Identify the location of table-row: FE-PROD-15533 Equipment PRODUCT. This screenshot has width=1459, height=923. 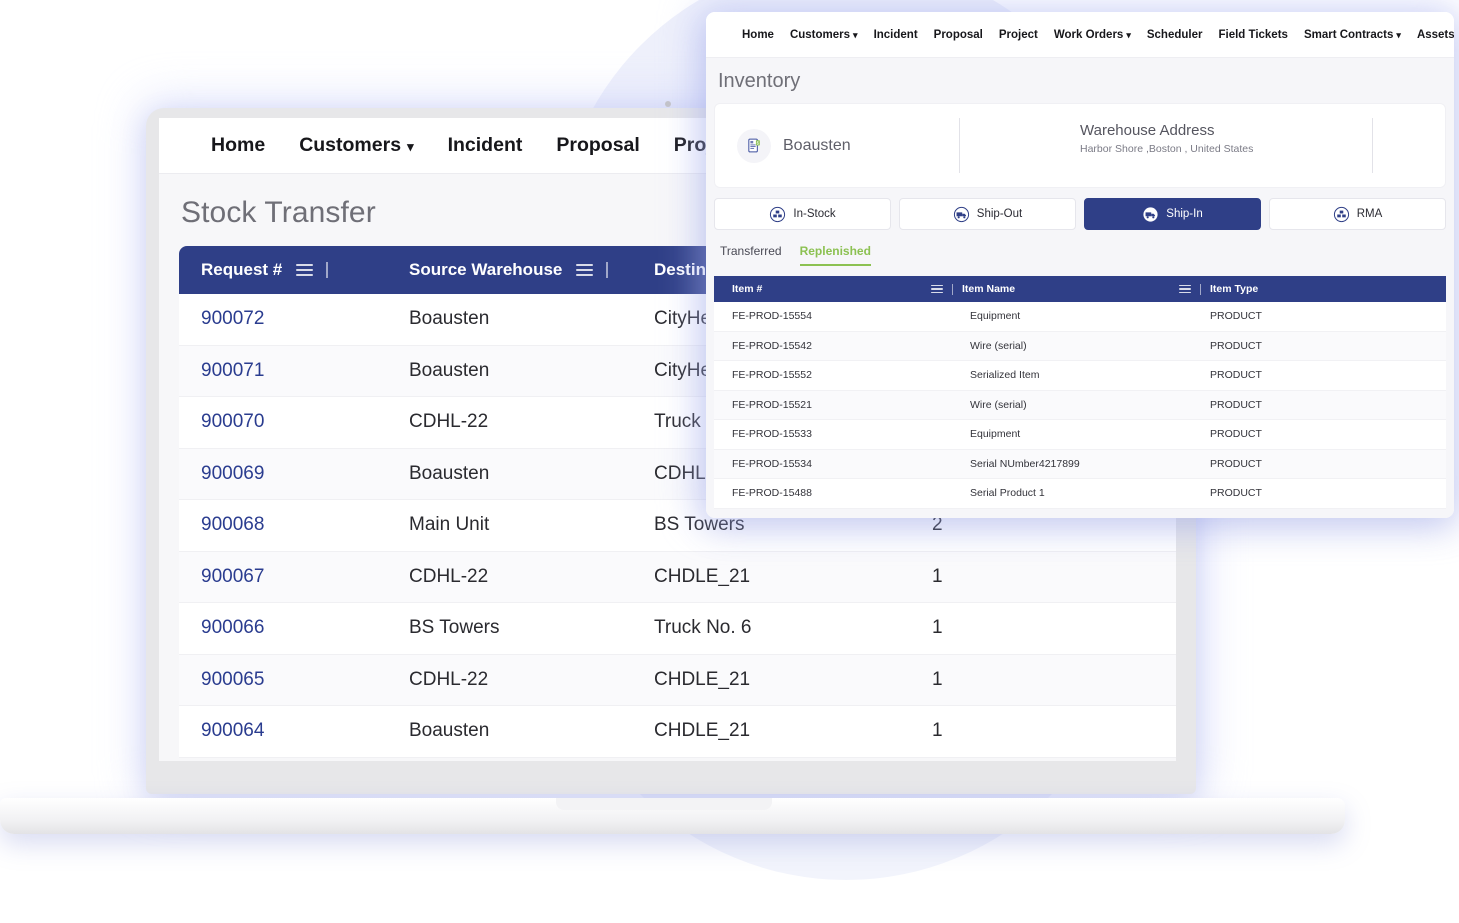
(1080, 435).